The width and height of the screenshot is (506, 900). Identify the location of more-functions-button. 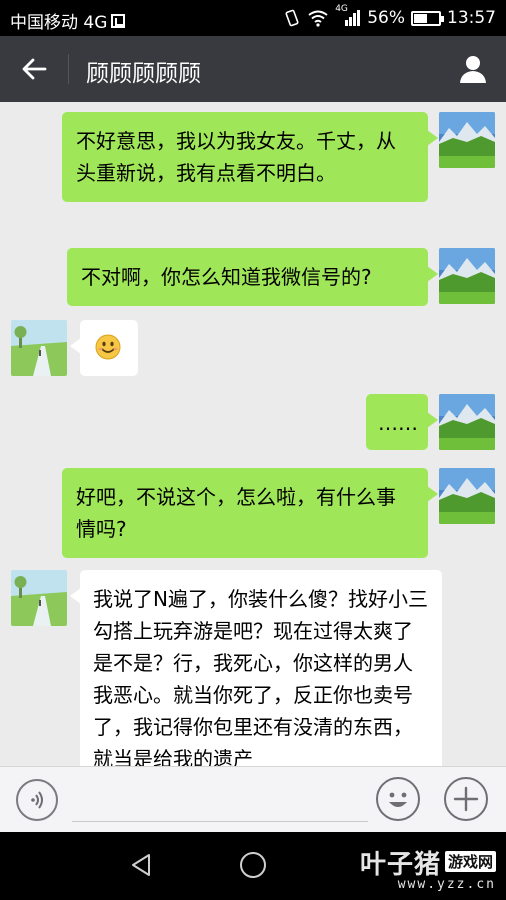
(466, 799).